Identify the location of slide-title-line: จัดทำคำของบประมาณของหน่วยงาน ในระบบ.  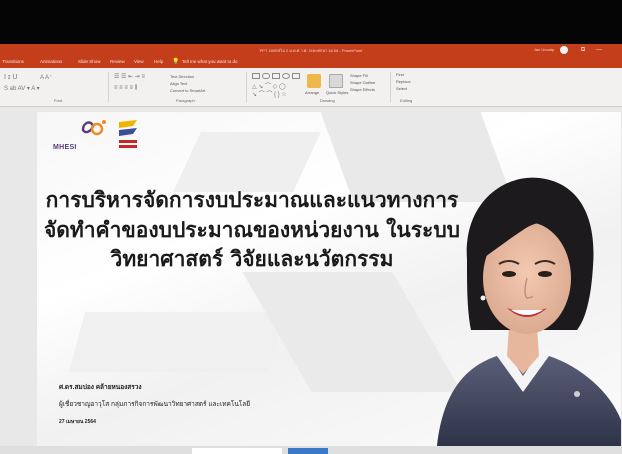
(252, 229).